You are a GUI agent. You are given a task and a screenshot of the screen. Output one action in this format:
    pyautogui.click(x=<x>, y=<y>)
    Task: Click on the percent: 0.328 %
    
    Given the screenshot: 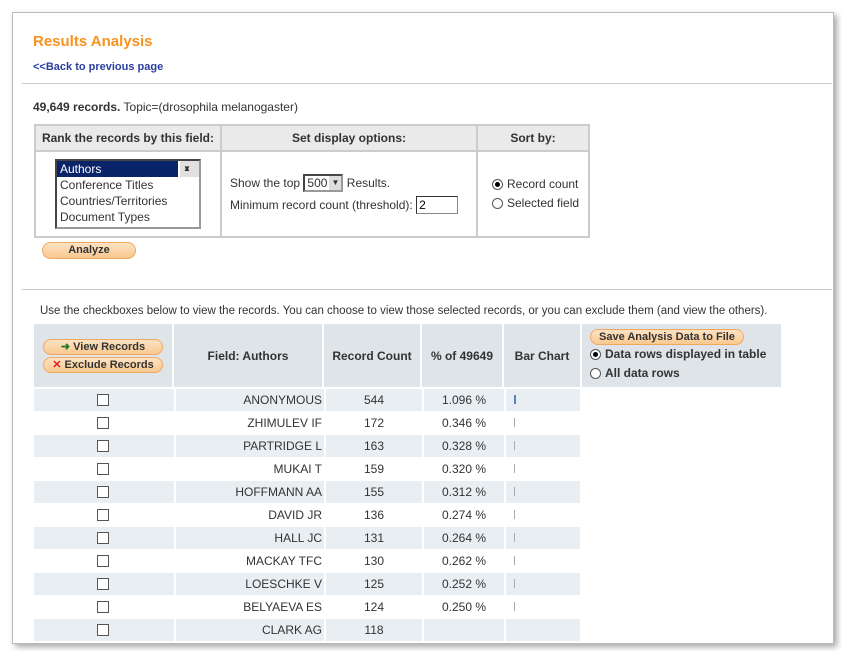 What is the action you would take?
    pyautogui.click(x=463, y=446)
    